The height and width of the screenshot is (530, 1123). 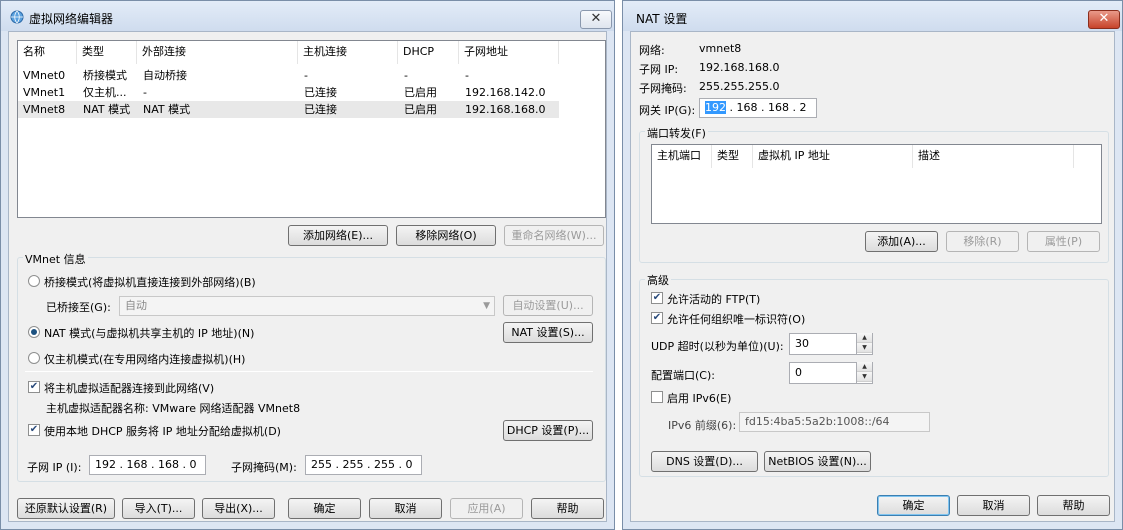 What do you see at coordinates (509, 52) in the screenshot?
I see `column-header-subnet: 子网地址` at bounding box center [509, 52].